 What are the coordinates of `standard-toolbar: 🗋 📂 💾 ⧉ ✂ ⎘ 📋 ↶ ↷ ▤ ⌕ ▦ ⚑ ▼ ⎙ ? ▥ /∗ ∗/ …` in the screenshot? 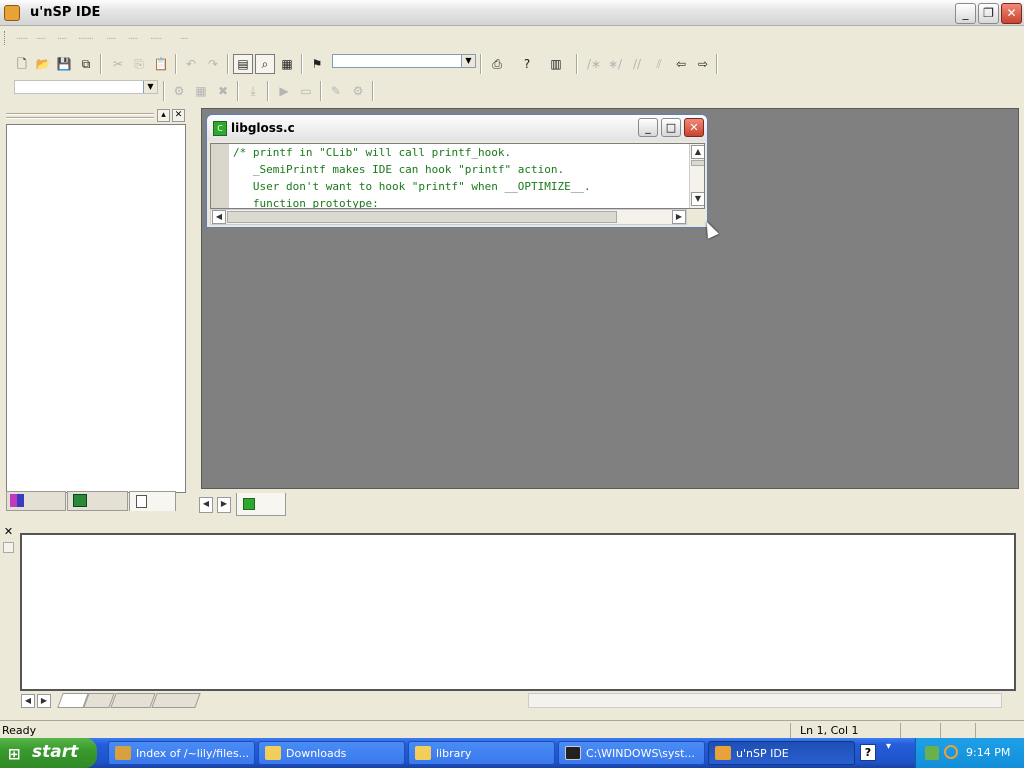 It's located at (512, 65).